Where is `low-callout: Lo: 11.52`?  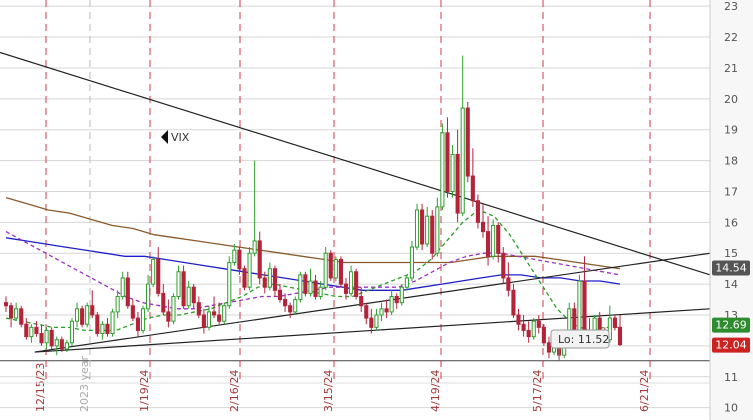
low-callout: Lo: 11.52 is located at coordinates (580, 345).